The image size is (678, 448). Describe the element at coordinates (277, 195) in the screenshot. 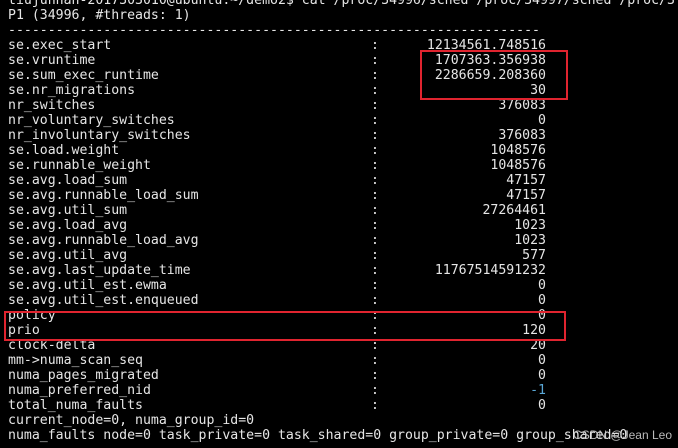

I see `sched-row: se.avg.runnable_load_sum: 47157` at that location.